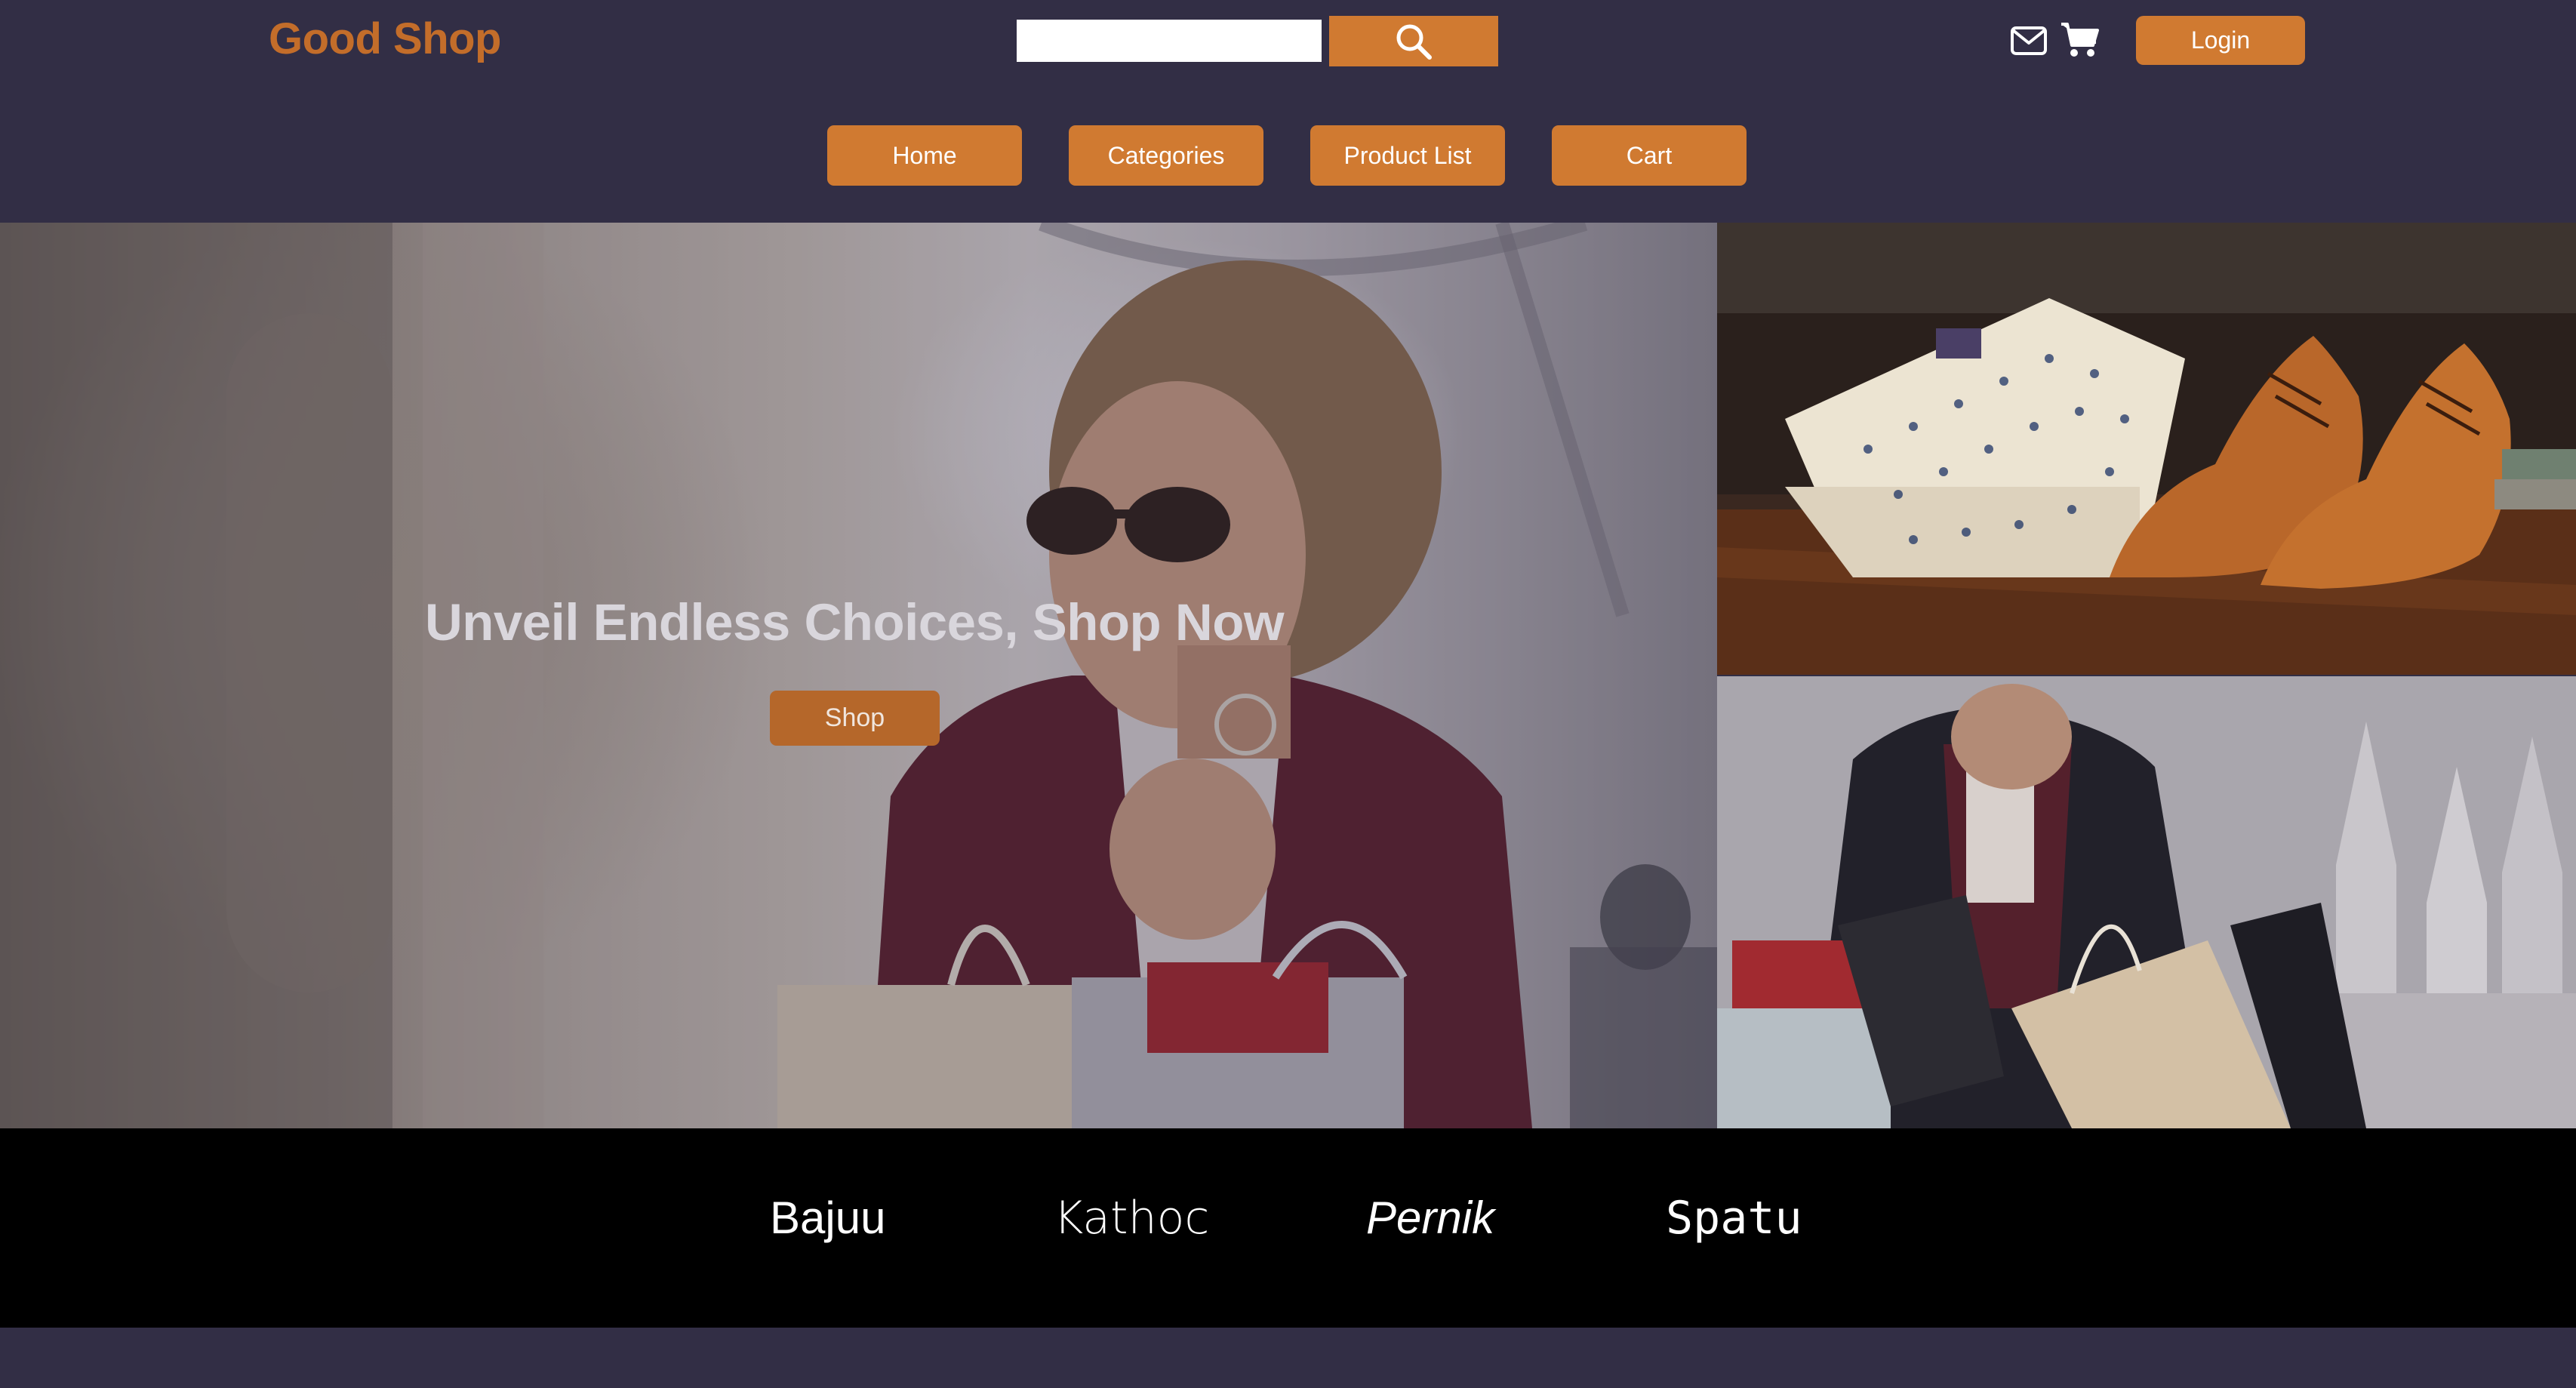  I want to click on hero-title: Unveil Endless Choices, Shop Now, so click(854, 622).